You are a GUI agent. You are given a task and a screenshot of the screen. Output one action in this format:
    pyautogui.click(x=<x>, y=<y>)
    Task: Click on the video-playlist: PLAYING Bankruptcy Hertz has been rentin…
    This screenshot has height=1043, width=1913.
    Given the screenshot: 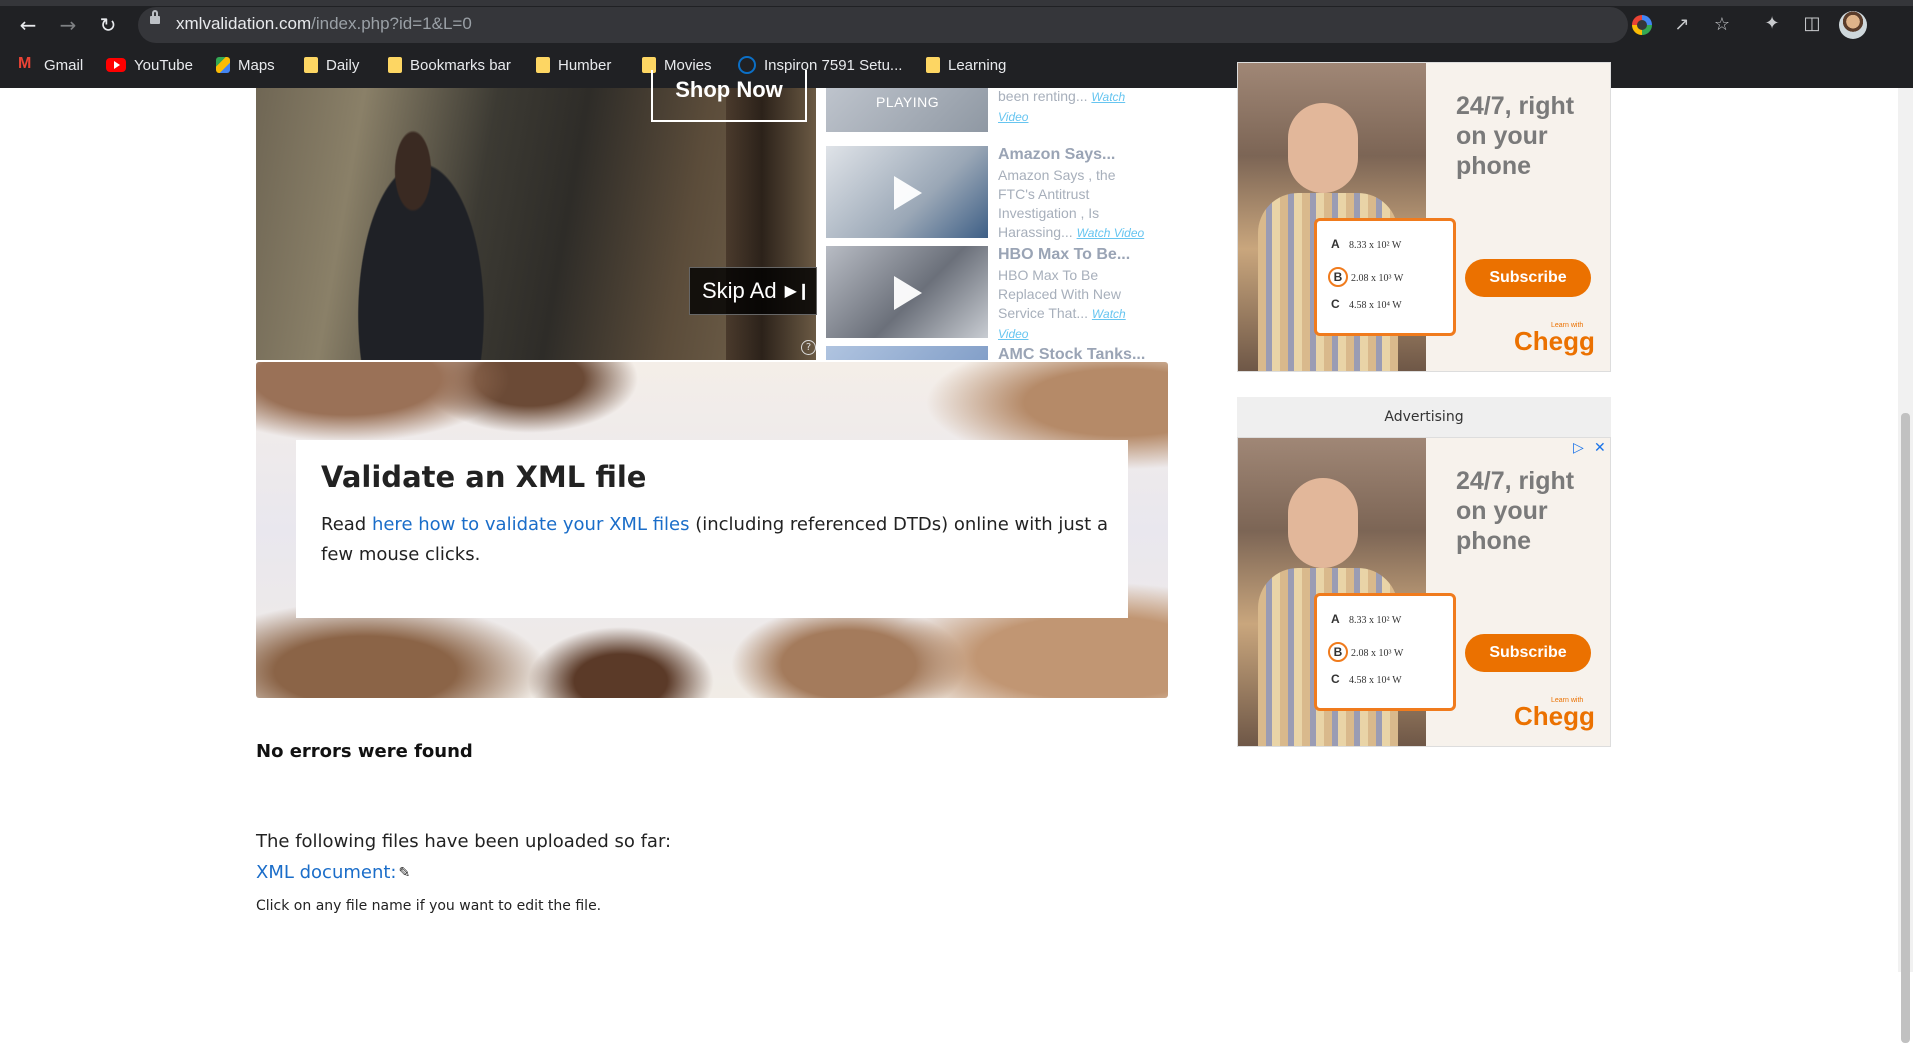 What is the action you would take?
    pyautogui.click(x=991, y=224)
    